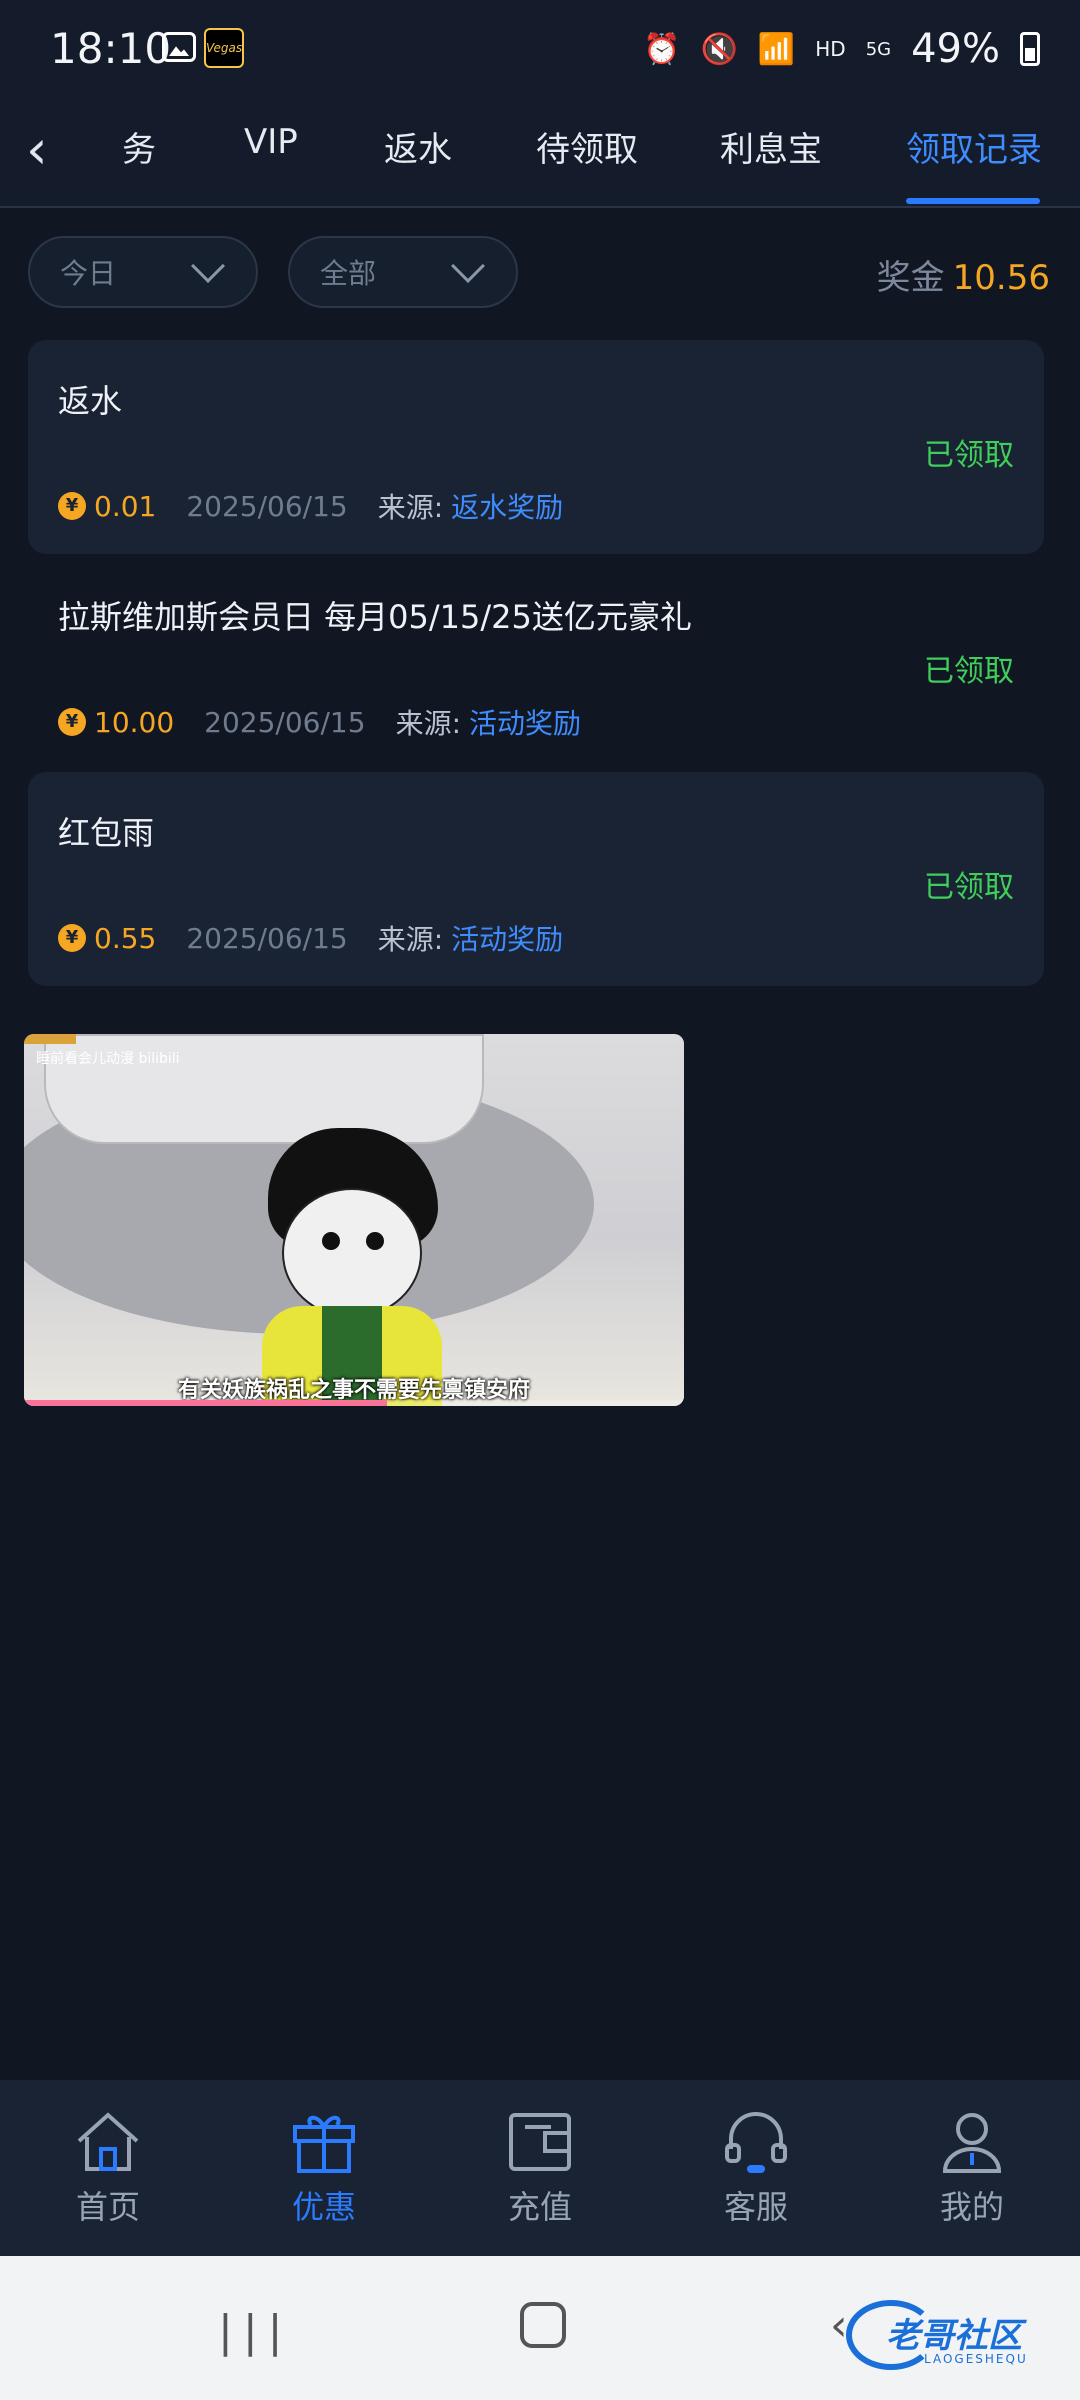 The image size is (1080, 2400). What do you see at coordinates (224, 48) in the screenshot?
I see `app-notification-icon: Vegas` at bounding box center [224, 48].